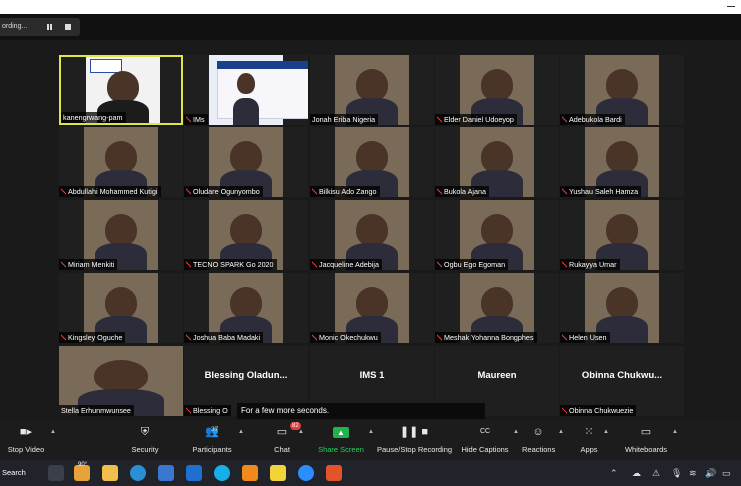 The height and width of the screenshot is (486, 741). I want to click on task-view-icon, so click(56, 473).